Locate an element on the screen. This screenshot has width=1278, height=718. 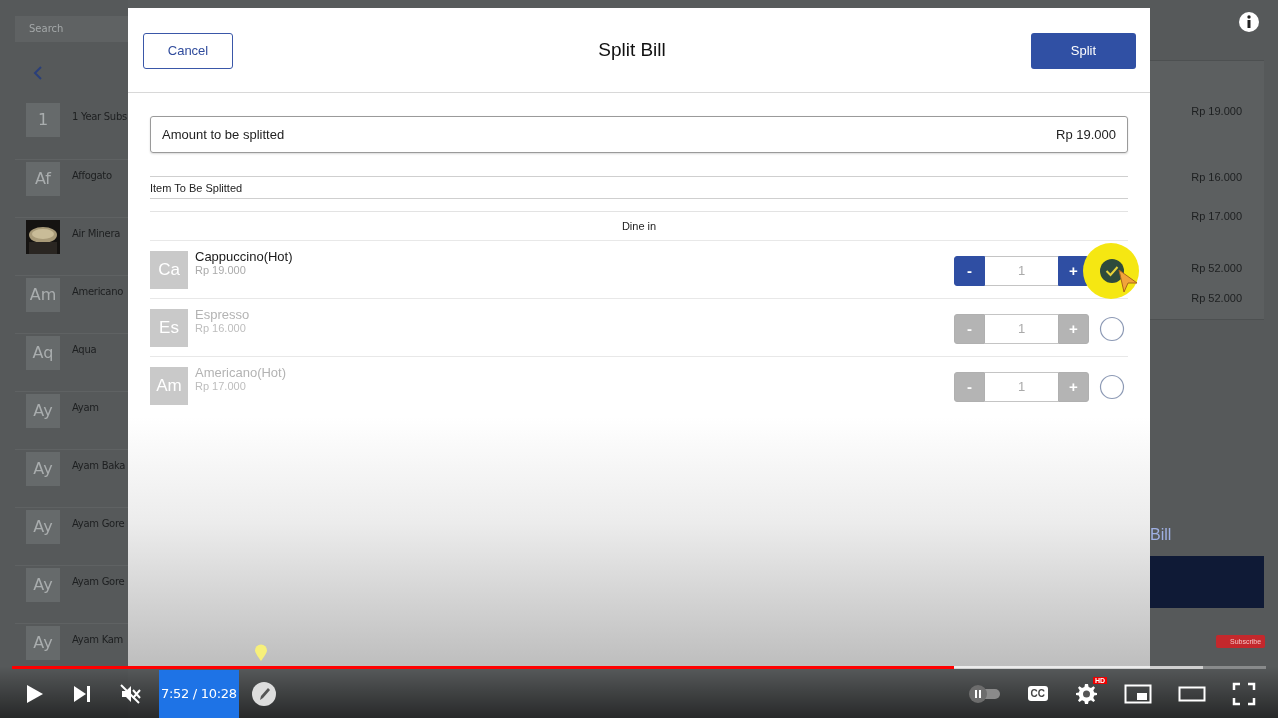
pointer-cursor-icon is located at coordinates (1128, 280).